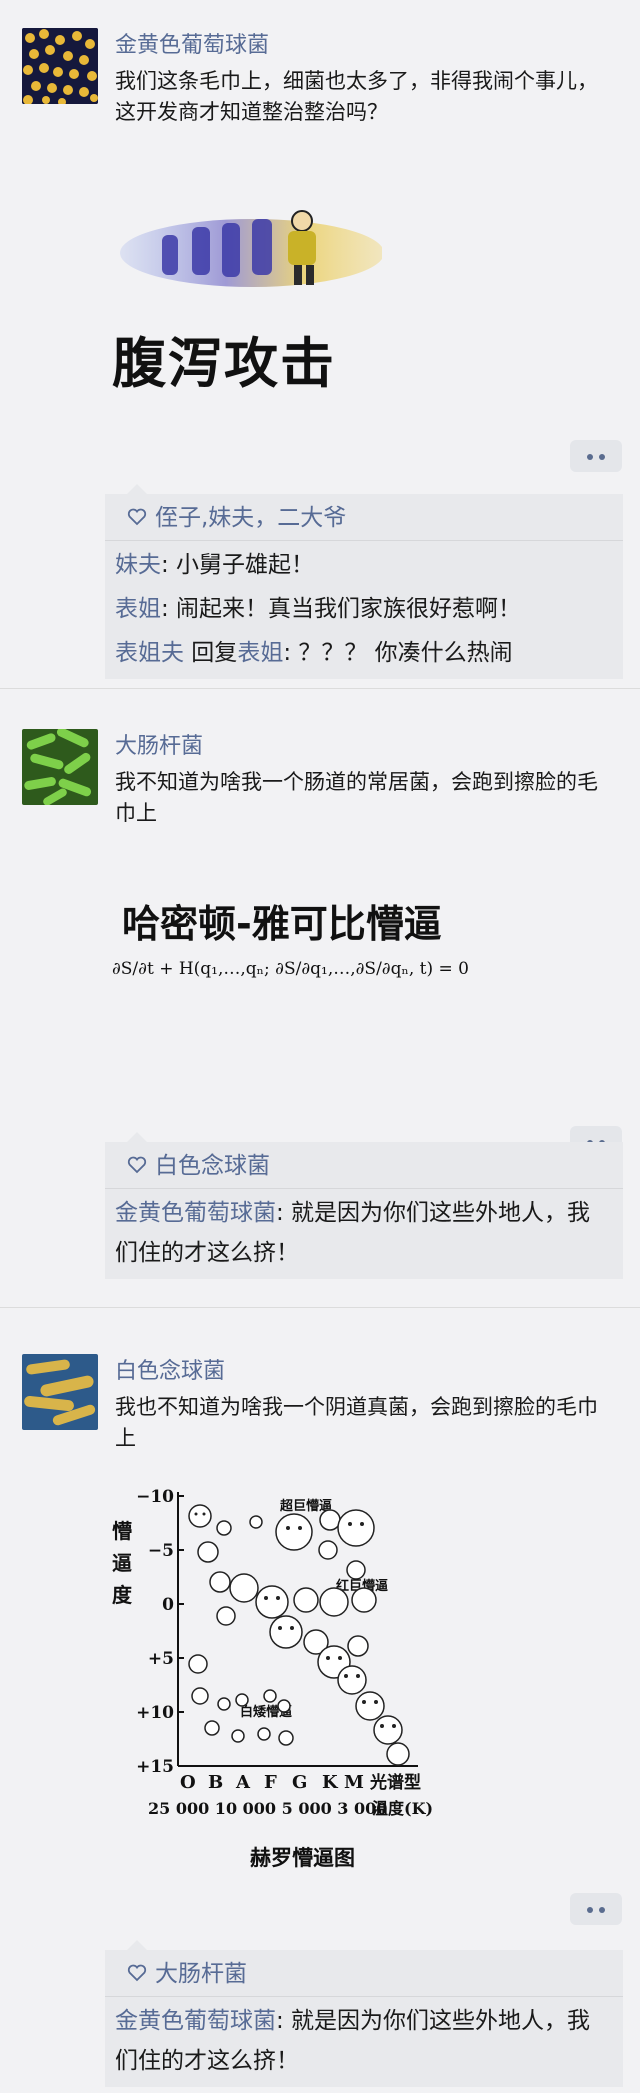  I want to click on x-axis-label: 光谱型, so click(395, 1782).